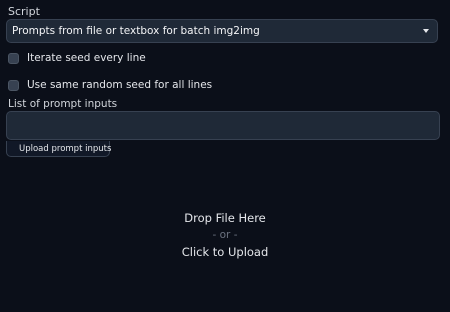 This screenshot has height=312, width=450. What do you see at coordinates (225, 251) in the screenshot?
I see `click-to-upload-text: Click to Upload` at bounding box center [225, 251].